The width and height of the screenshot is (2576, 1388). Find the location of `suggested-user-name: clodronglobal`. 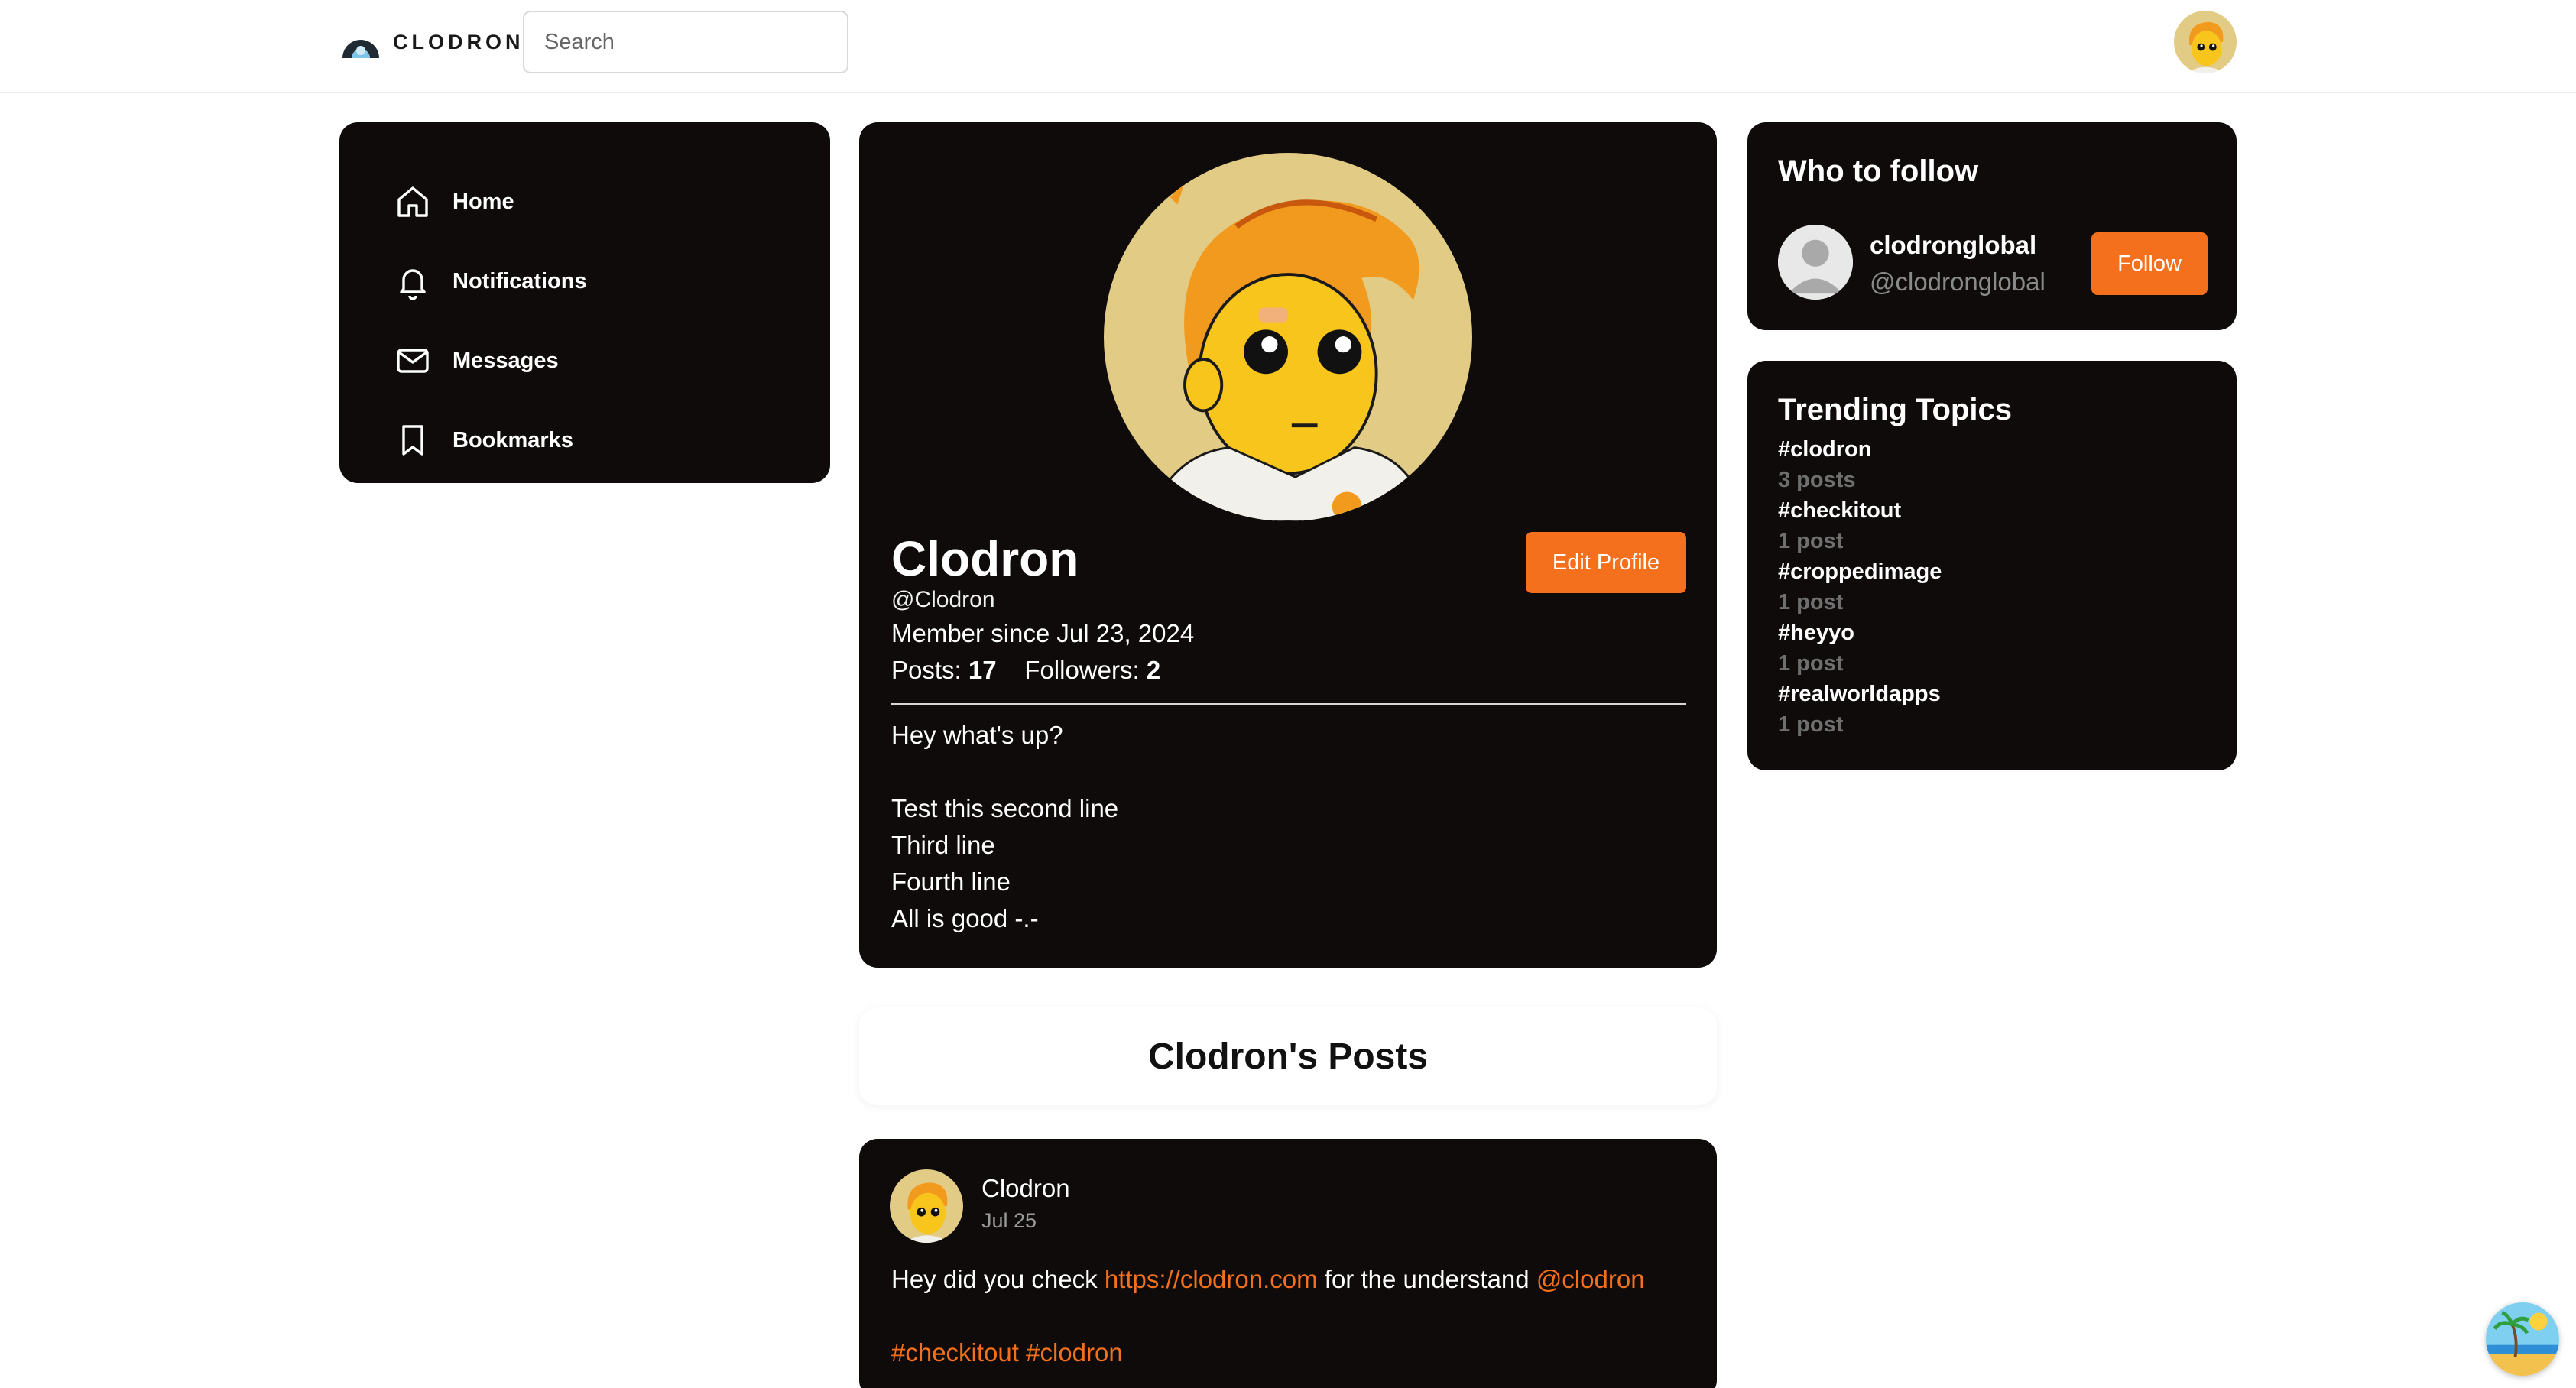

suggested-user-name: clodronglobal is located at coordinates (1953, 245).